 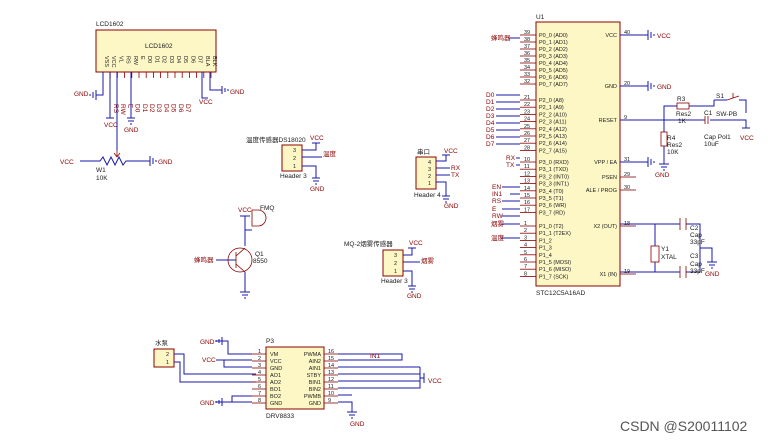 What do you see at coordinates (185, 59) in the screenshot?
I see `lcd-pin-label: D5` at bounding box center [185, 59].